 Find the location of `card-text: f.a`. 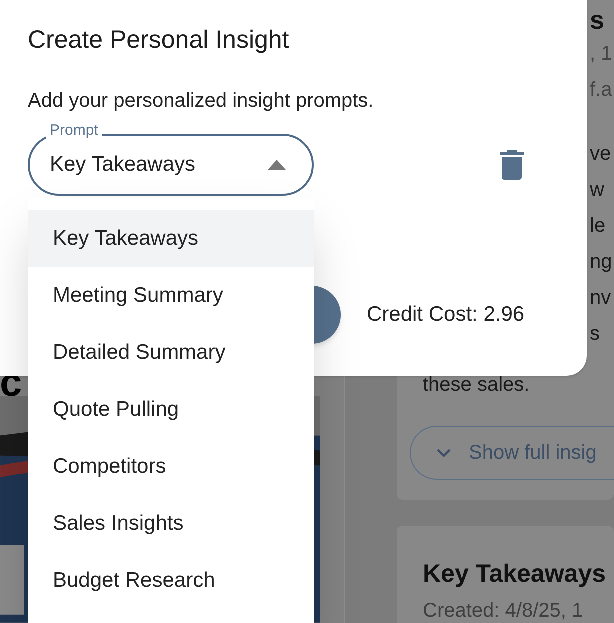

card-text: f.a is located at coordinates (601, 90).